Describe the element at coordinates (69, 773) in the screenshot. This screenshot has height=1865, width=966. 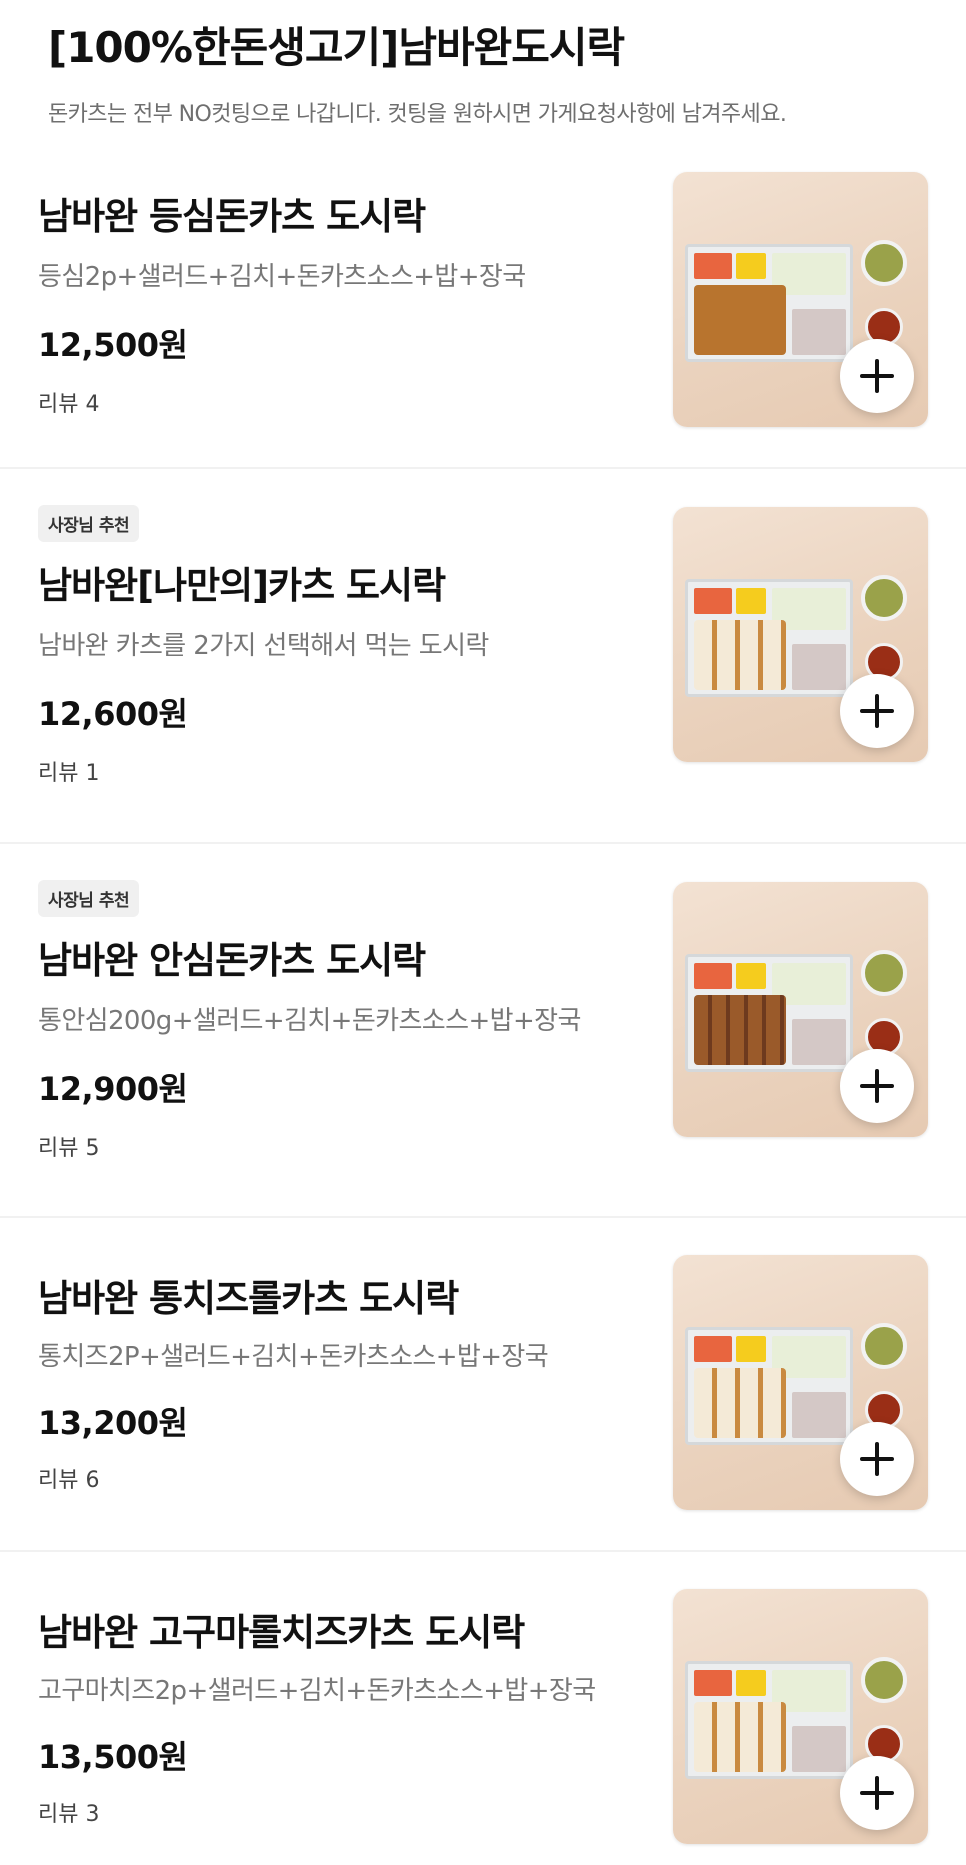
I see `menu-item-review-count: 리뷰 1` at that location.